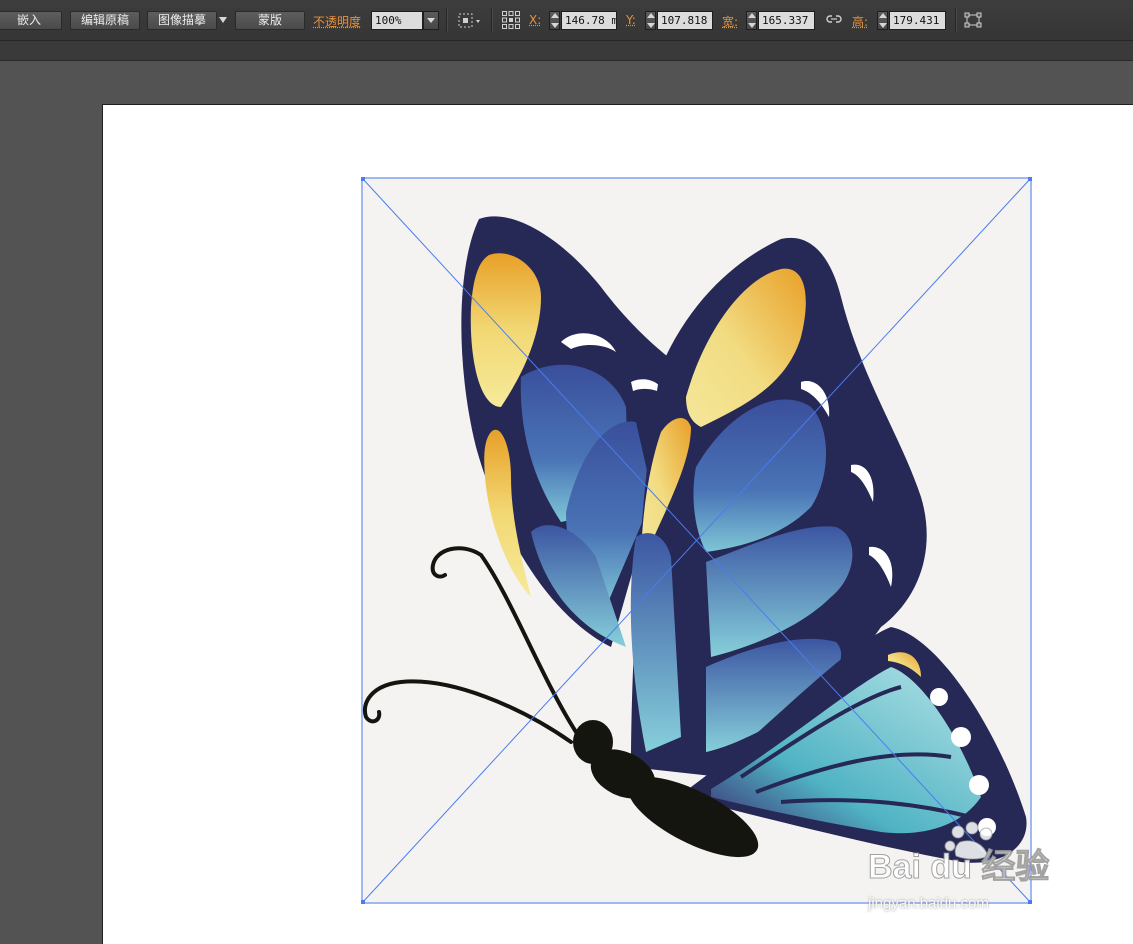 The width and height of the screenshot is (1133, 944). Describe the element at coordinates (182, 20) in the screenshot. I see `image-trace-button: 图像描摹` at that location.